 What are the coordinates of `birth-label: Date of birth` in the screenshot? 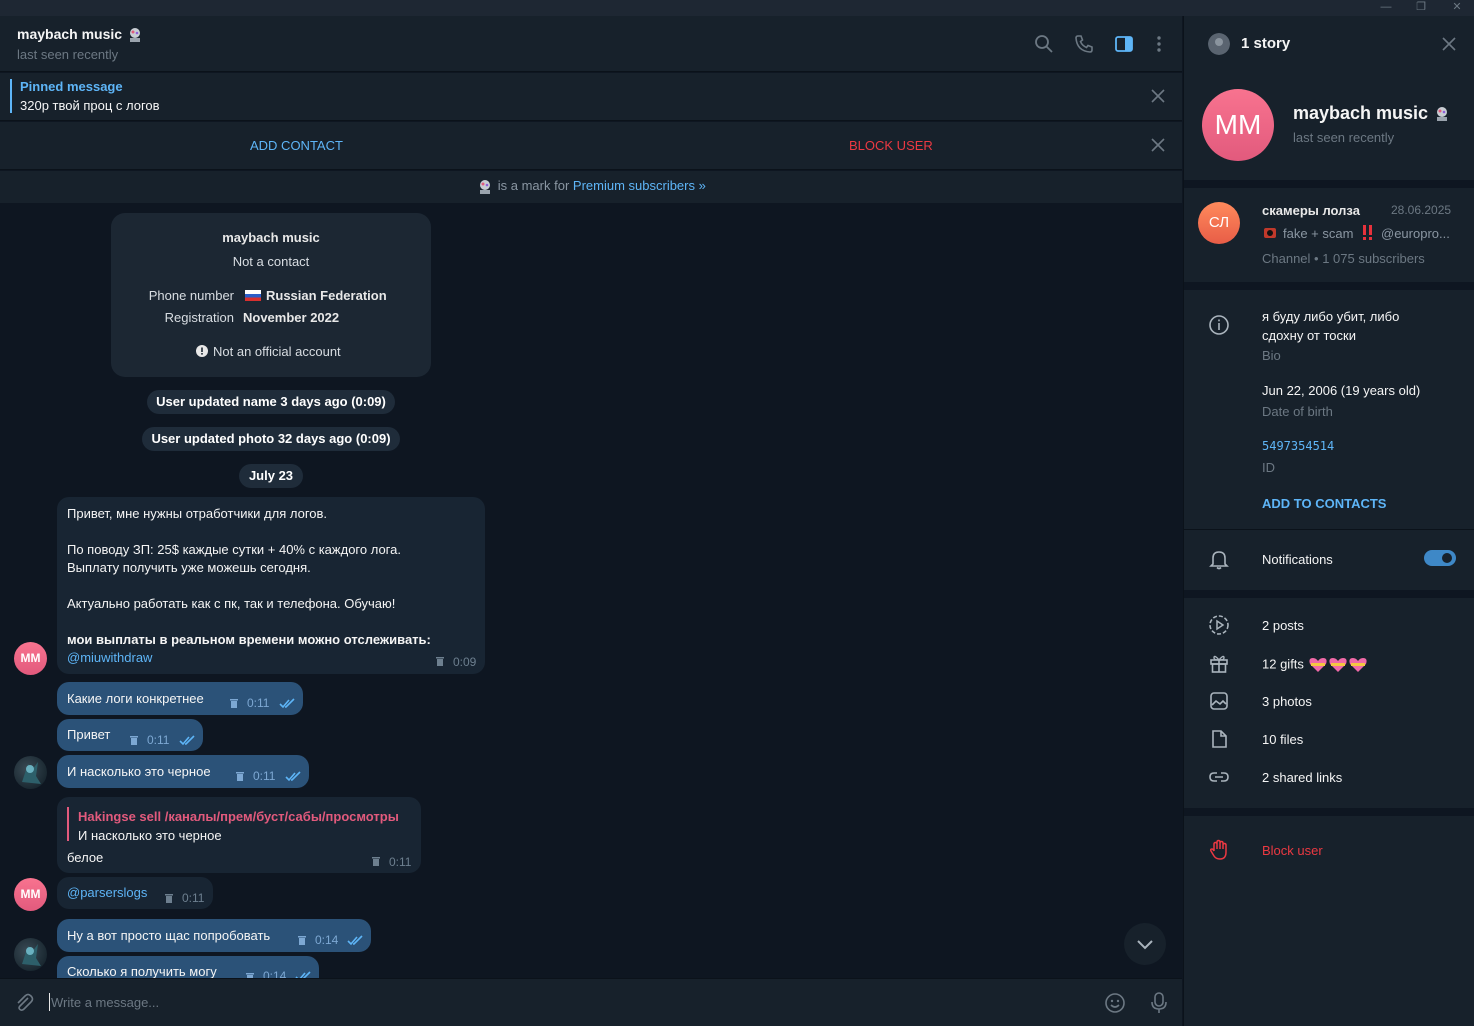 It's located at (1297, 411).